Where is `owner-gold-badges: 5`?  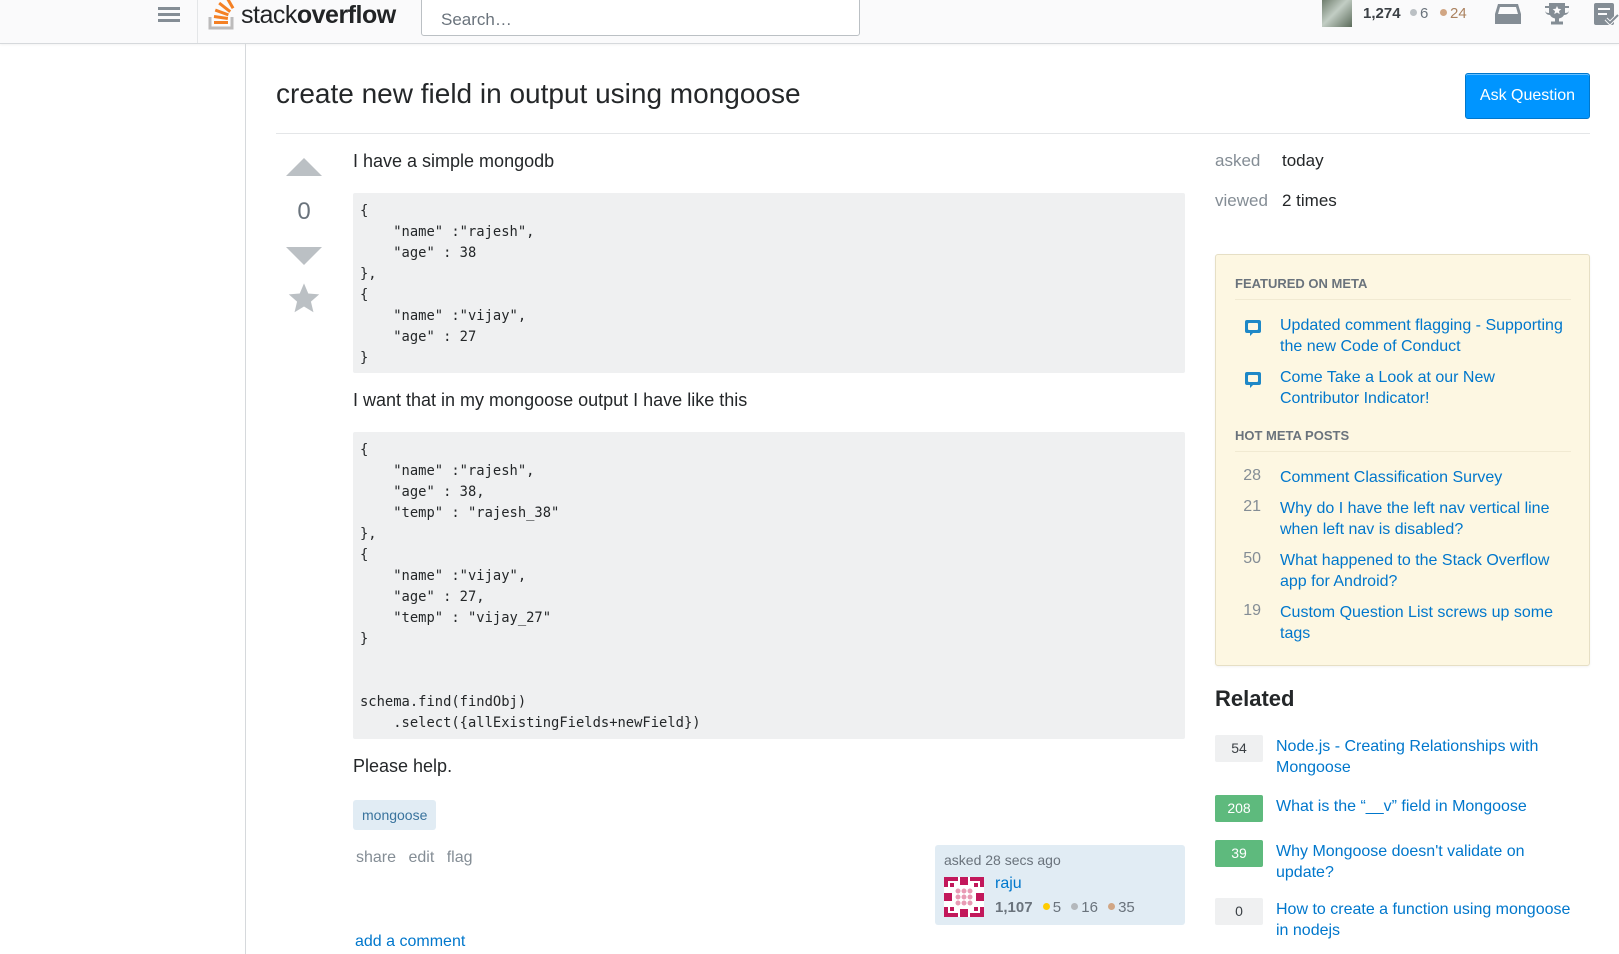 owner-gold-badges: 5 is located at coordinates (1052, 907).